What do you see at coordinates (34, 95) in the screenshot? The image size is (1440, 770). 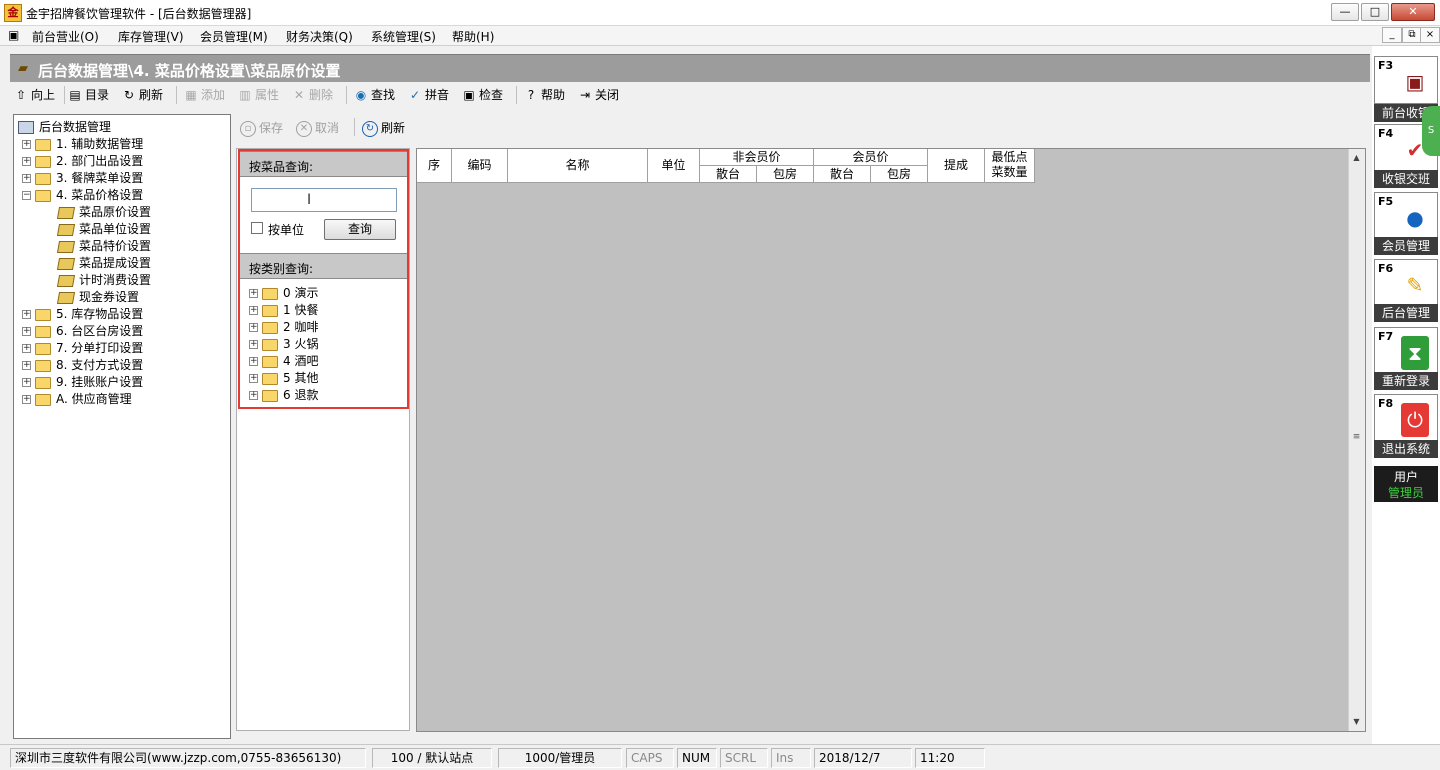 I see `up-button: ⇧ 向上` at bounding box center [34, 95].